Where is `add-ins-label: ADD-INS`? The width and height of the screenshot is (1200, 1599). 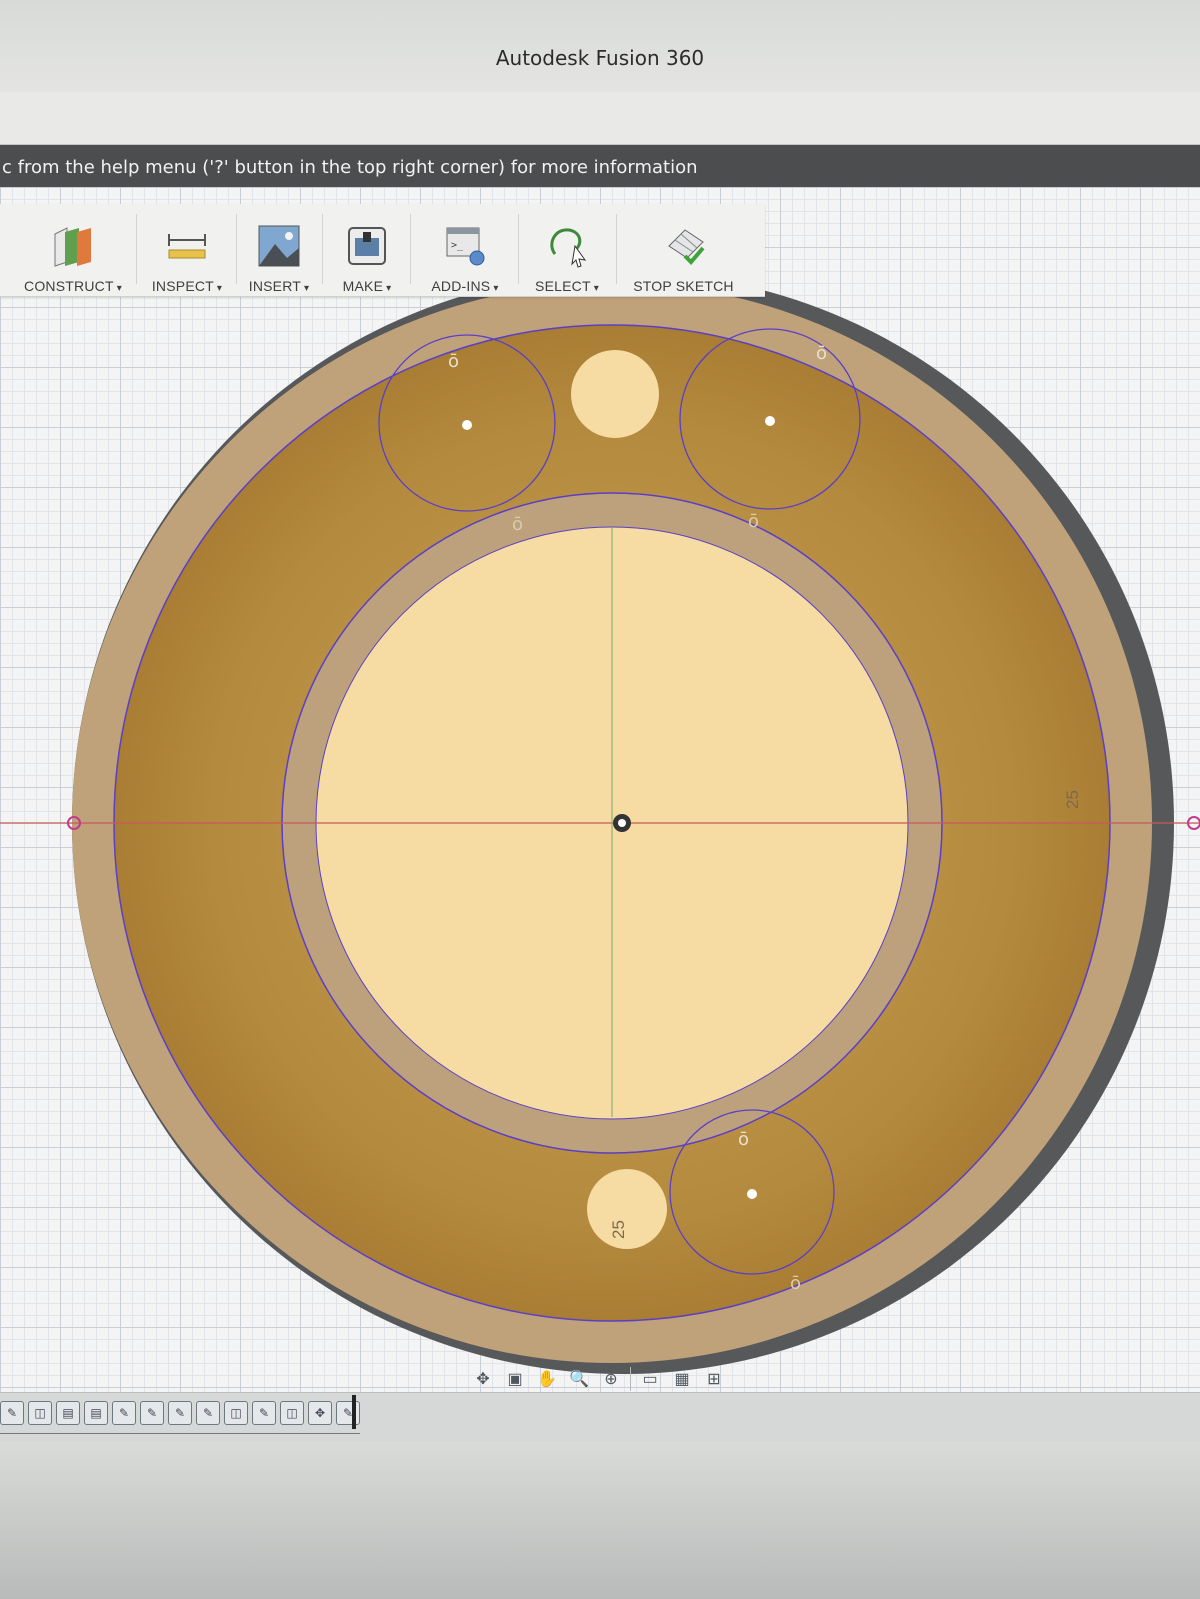 add-ins-label: ADD-INS is located at coordinates (465, 286).